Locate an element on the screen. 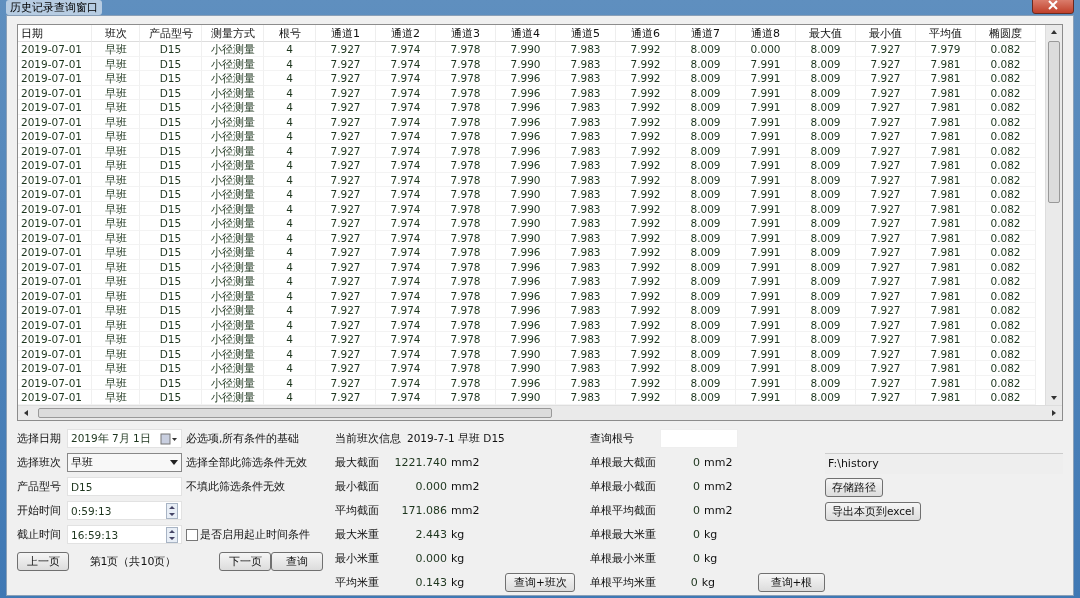 The width and height of the screenshot is (1080, 598). column-header: 通道3 is located at coordinates (466, 33).